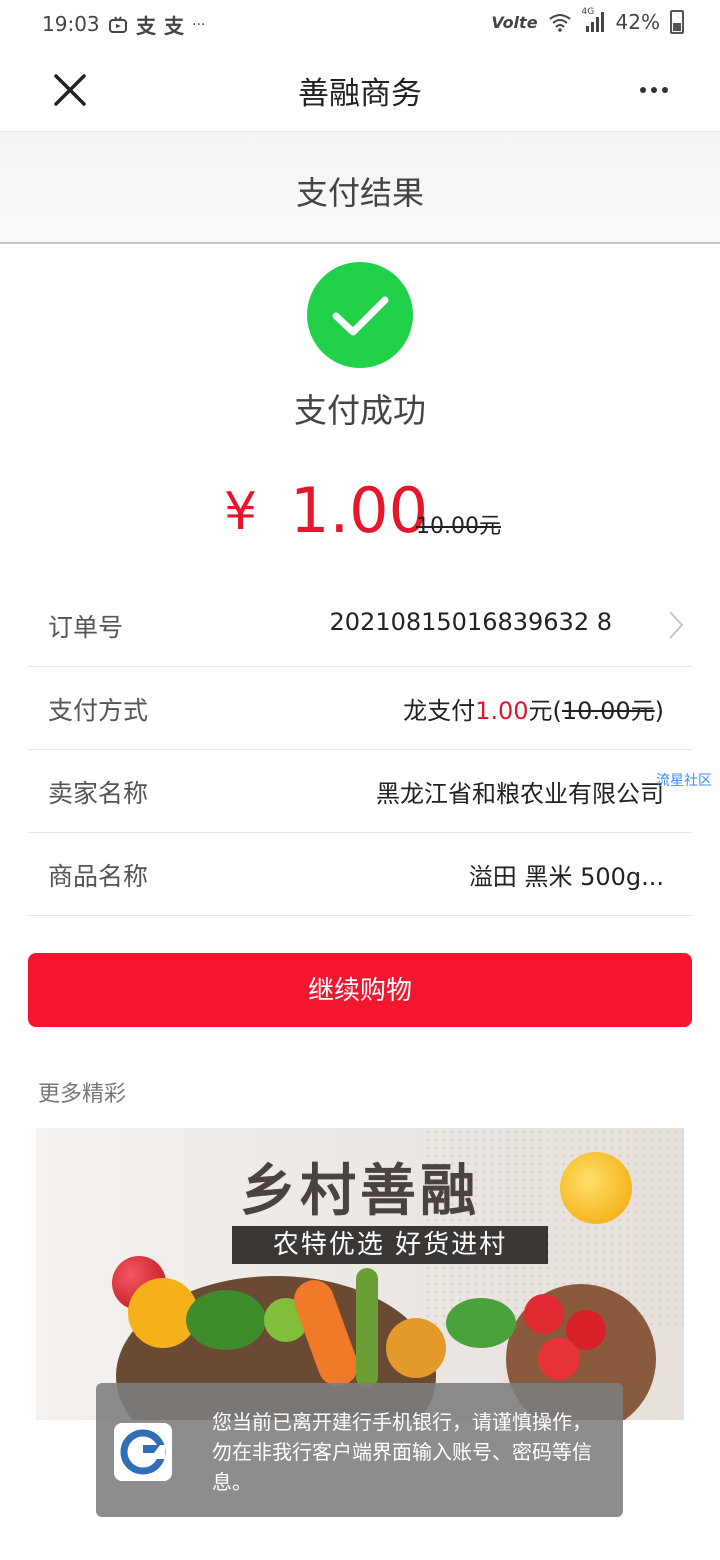 The width and height of the screenshot is (720, 1560). I want to click on page-header: 支付结果, so click(360, 188).